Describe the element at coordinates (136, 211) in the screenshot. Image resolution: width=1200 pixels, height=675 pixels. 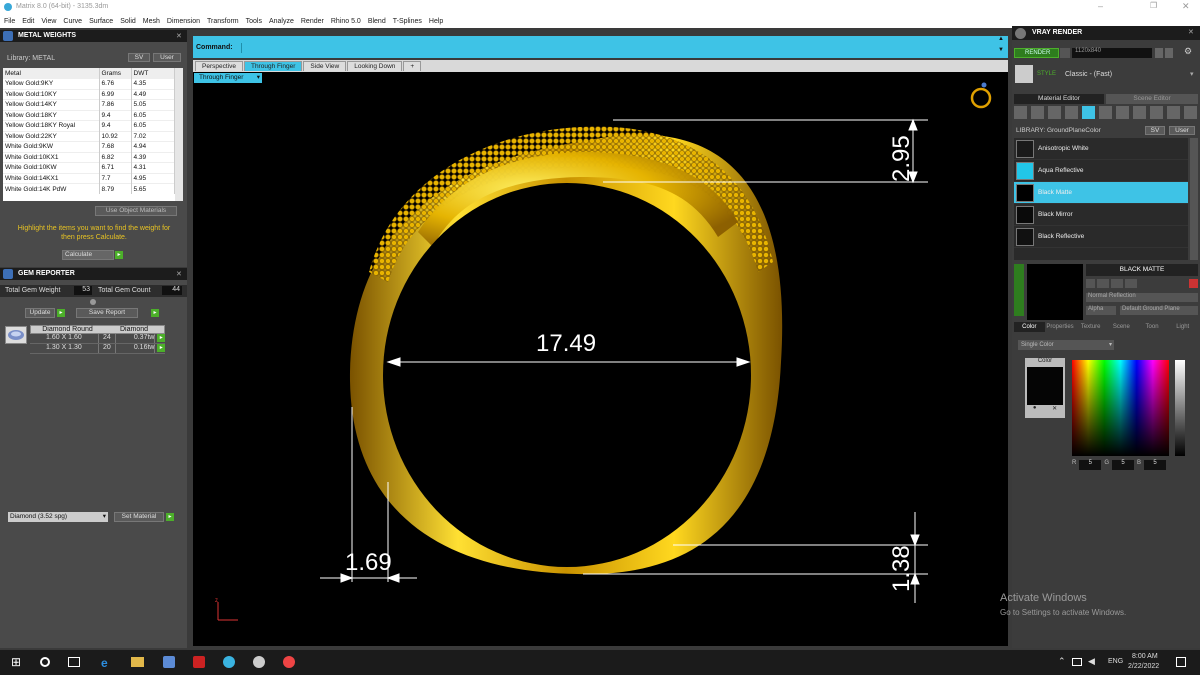
I see `use-object-materials-button: Use Object Materials` at that location.